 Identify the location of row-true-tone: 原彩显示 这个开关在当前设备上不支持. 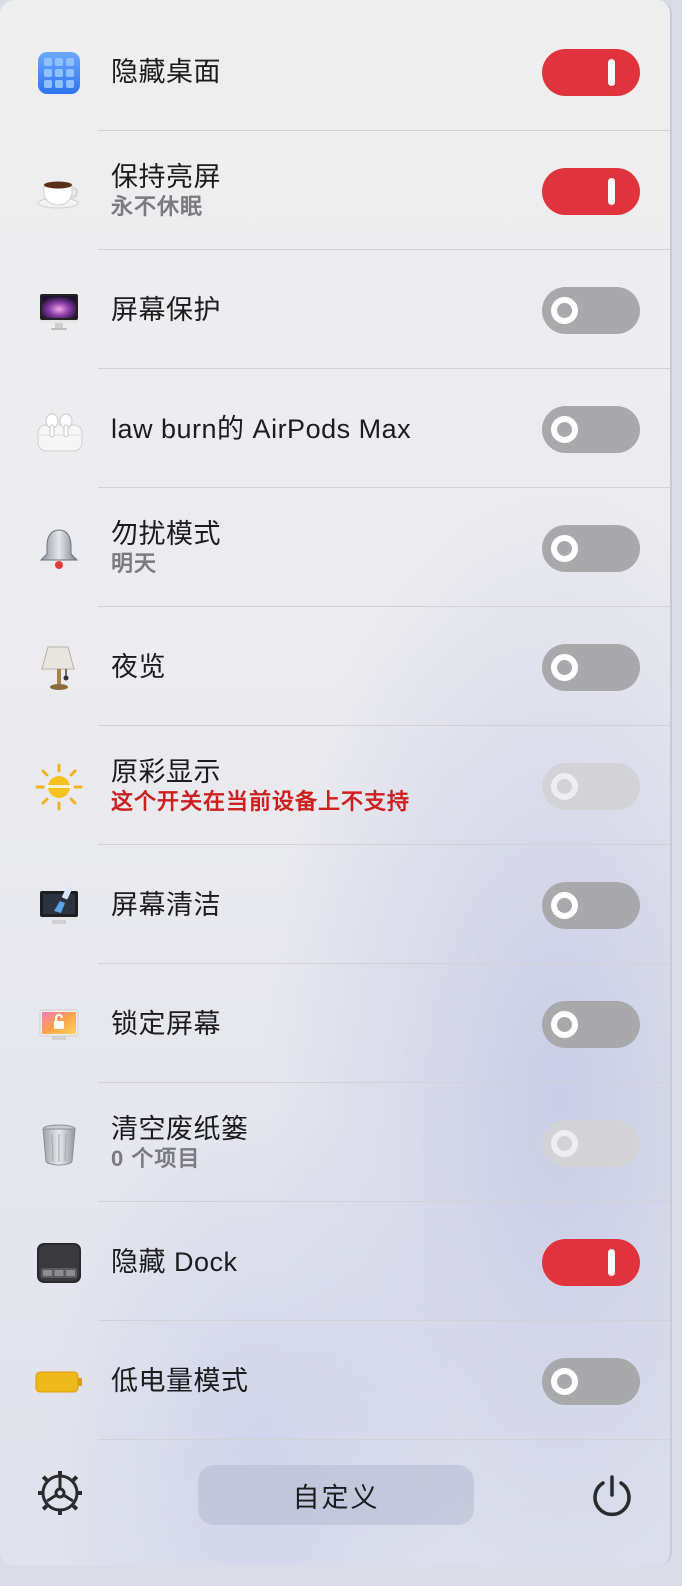
(335, 785).